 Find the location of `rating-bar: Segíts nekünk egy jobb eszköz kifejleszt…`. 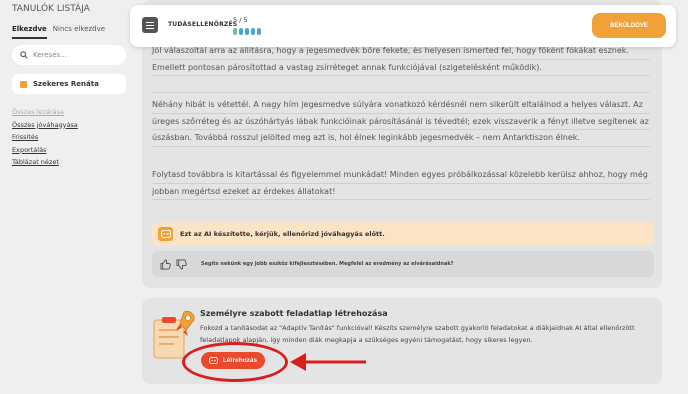

rating-bar: Segíts nekünk egy jobb eszköz kifejleszt… is located at coordinates (403, 264).